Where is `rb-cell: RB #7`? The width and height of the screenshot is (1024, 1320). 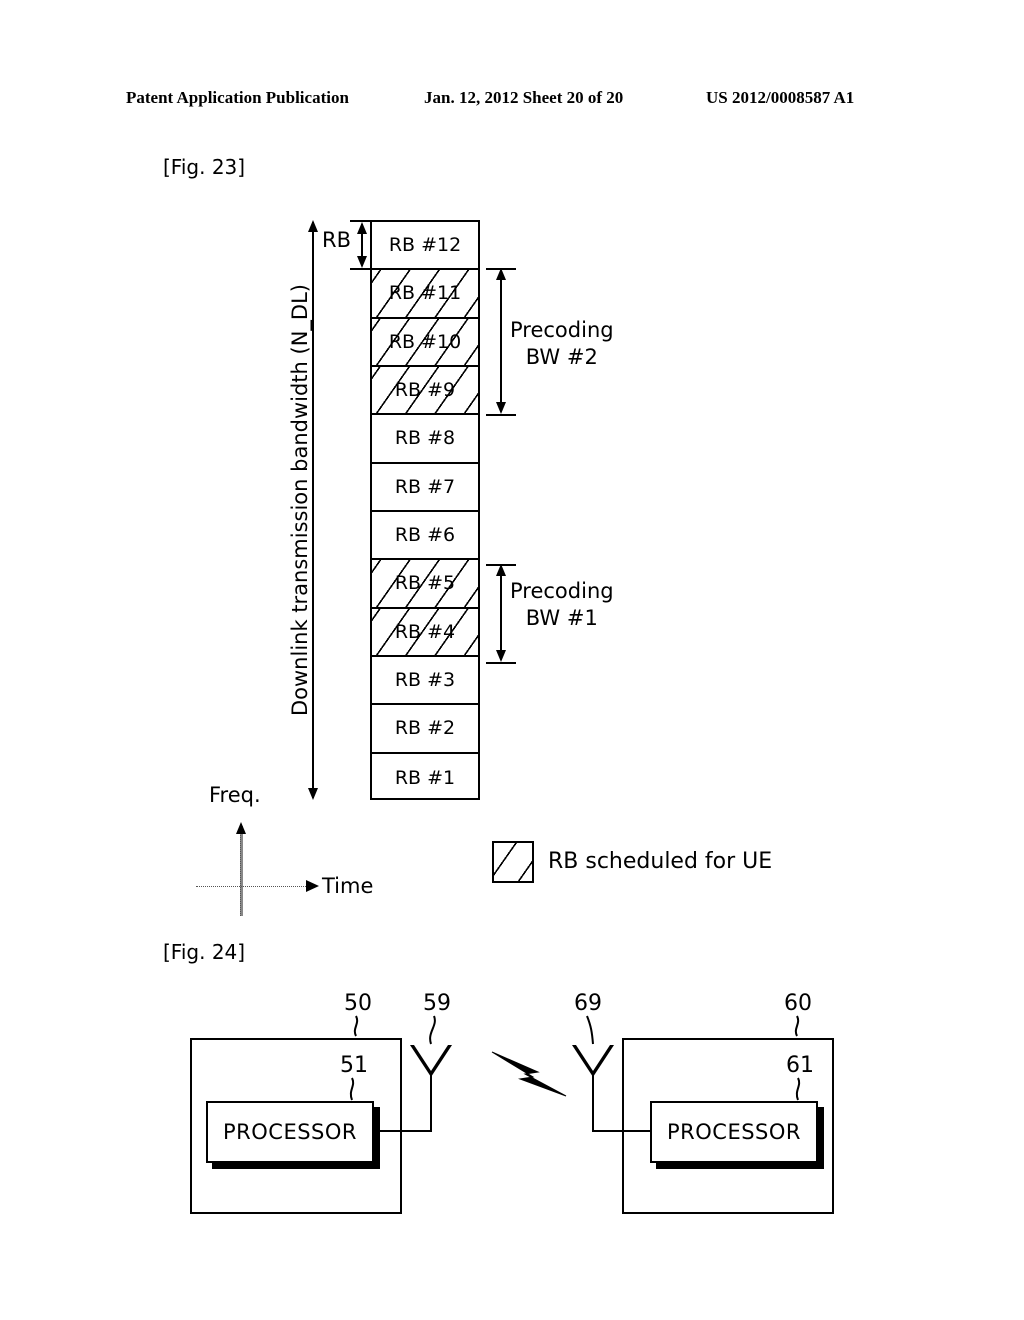
rb-cell: RB #7 is located at coordinates (425, 488).